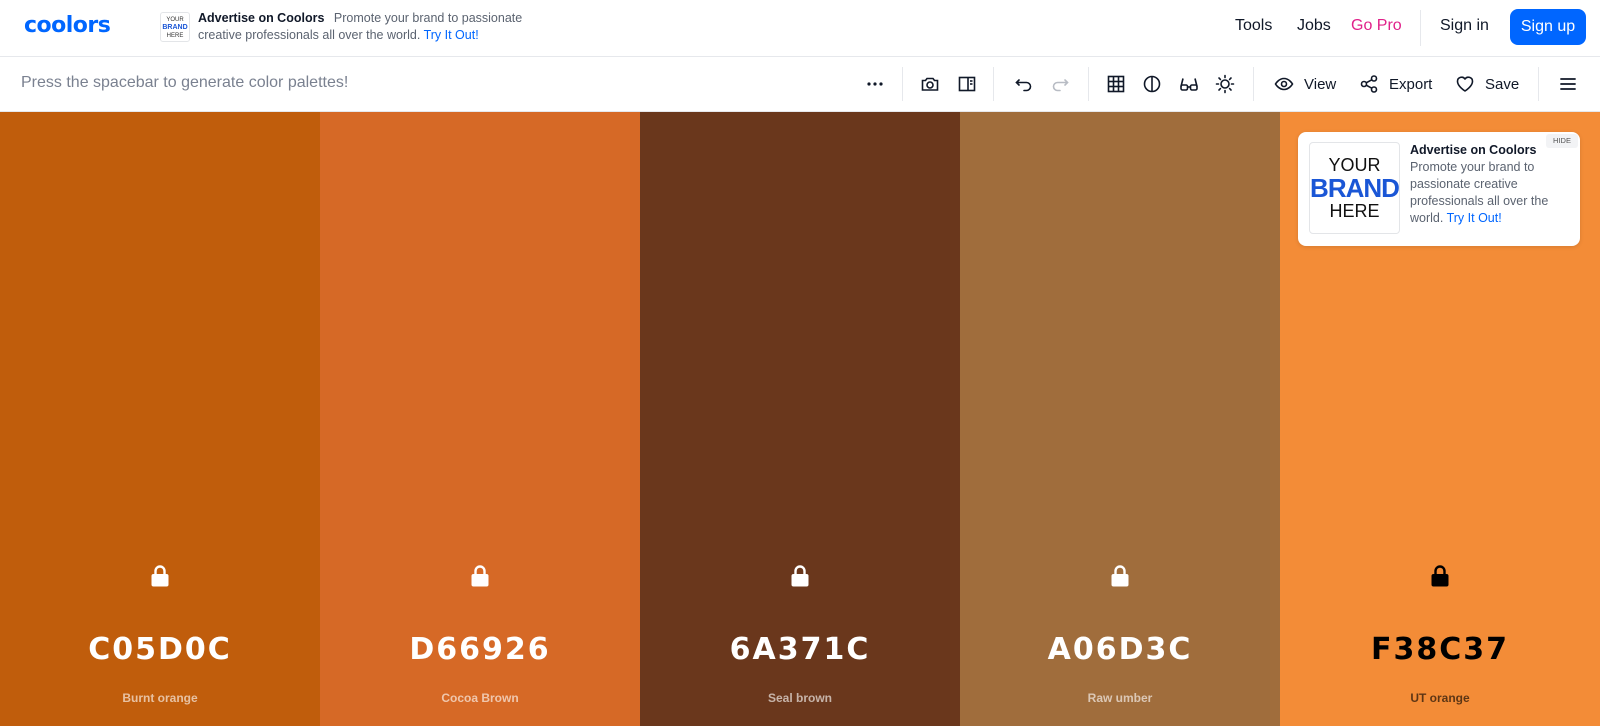 This screenshot has width=1600, height=726. I want to click on color-name: Seal brown, so click(799, 698).